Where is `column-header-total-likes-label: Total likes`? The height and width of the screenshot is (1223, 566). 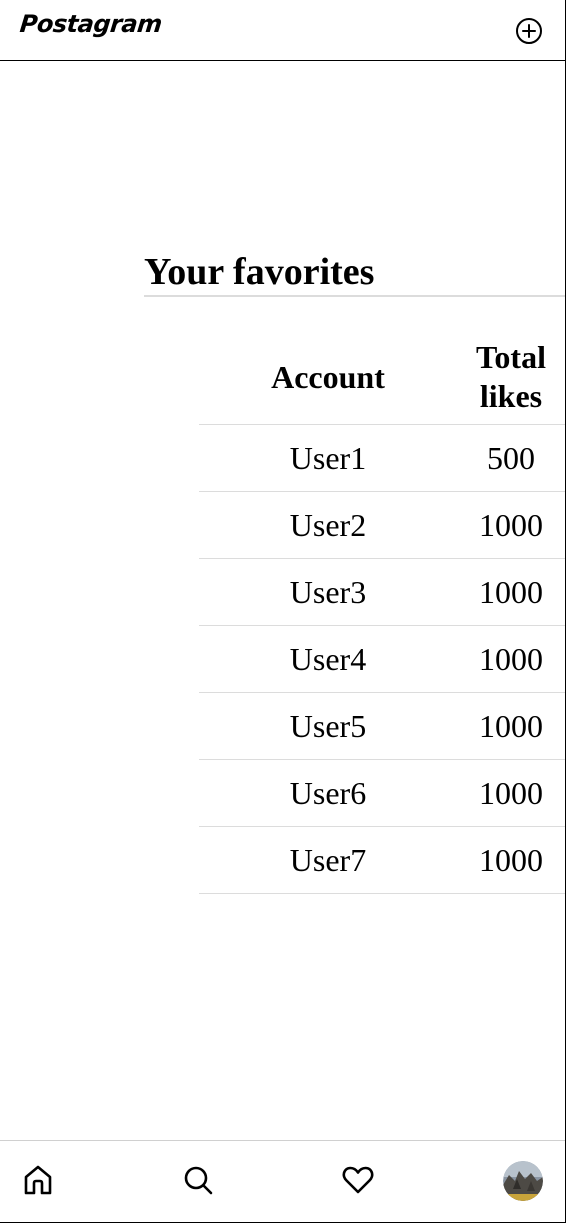
column-header-total-likes-label: Total likes is located at coordinates (511, 376).